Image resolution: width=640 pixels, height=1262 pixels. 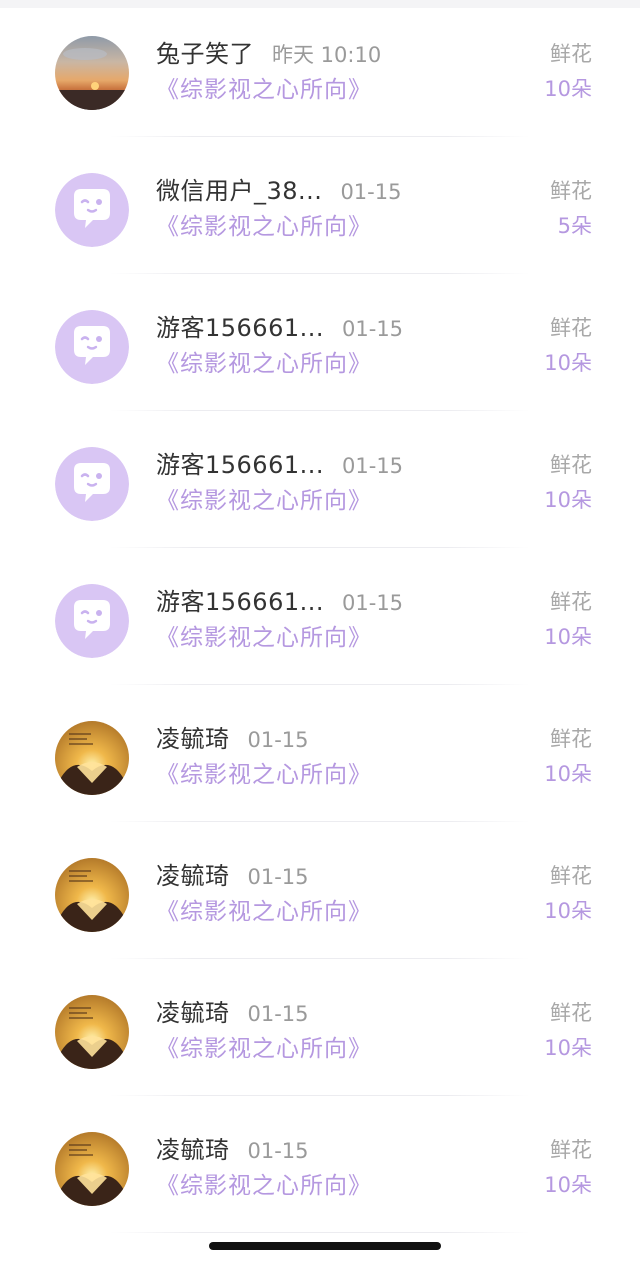 What do you see at coordinates (574, 226) in the screenshot?
I see `gift-count: 5朵` at bounding box center [574, 226].